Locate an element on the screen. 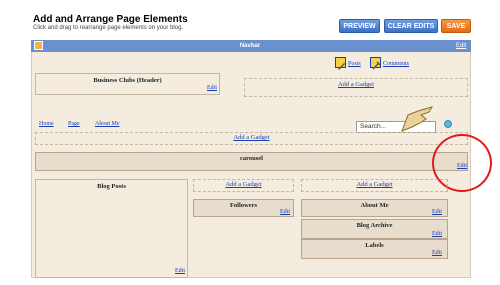 This screenshot has height=285, width=500. header-widget-title: Business Clubs (Header) is located at coordinates (127, 80).